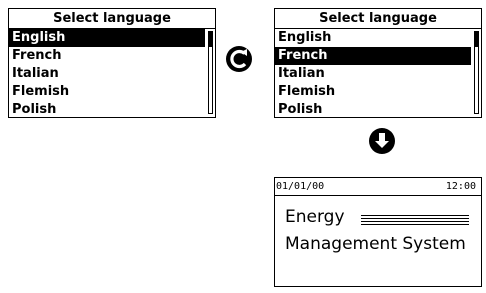 Image resolution: width=486 pixels, height=293 pixels. Describe the element at coordinates (239, 59) in the screenshot. I see `rotate-icon` at that location.